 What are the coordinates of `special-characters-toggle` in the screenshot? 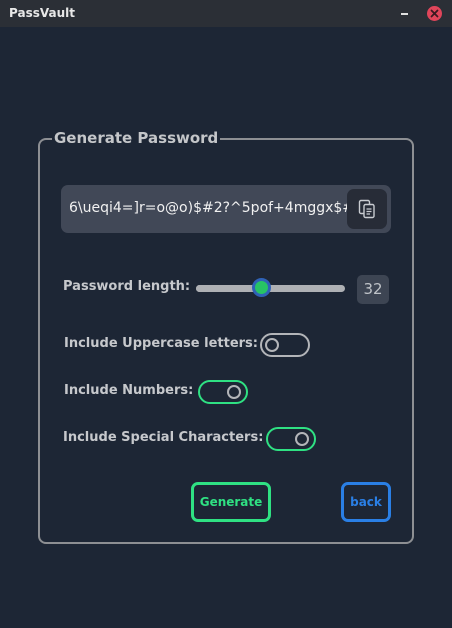 It's located at (291, 439).